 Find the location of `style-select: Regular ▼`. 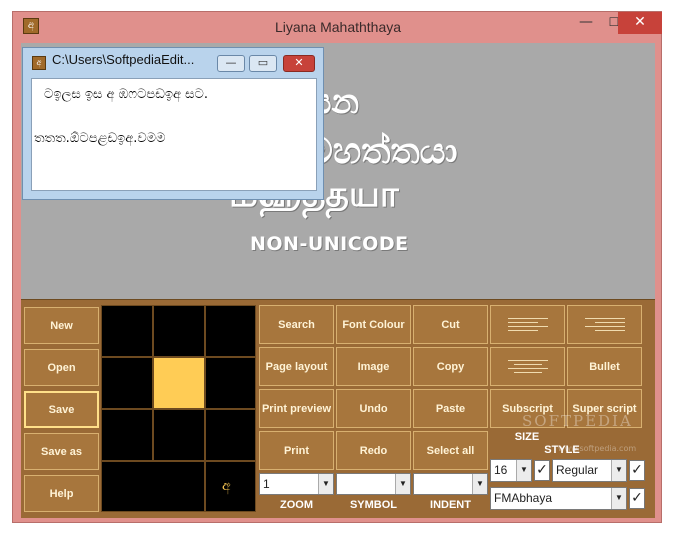

style-select: Regular ▼ is located at coordinates (589, 470).